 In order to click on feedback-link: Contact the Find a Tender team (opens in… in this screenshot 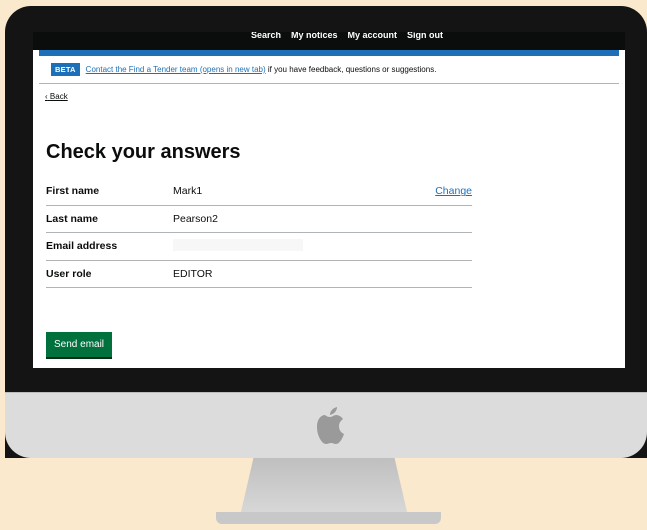, I will do `click(176, 69)`.